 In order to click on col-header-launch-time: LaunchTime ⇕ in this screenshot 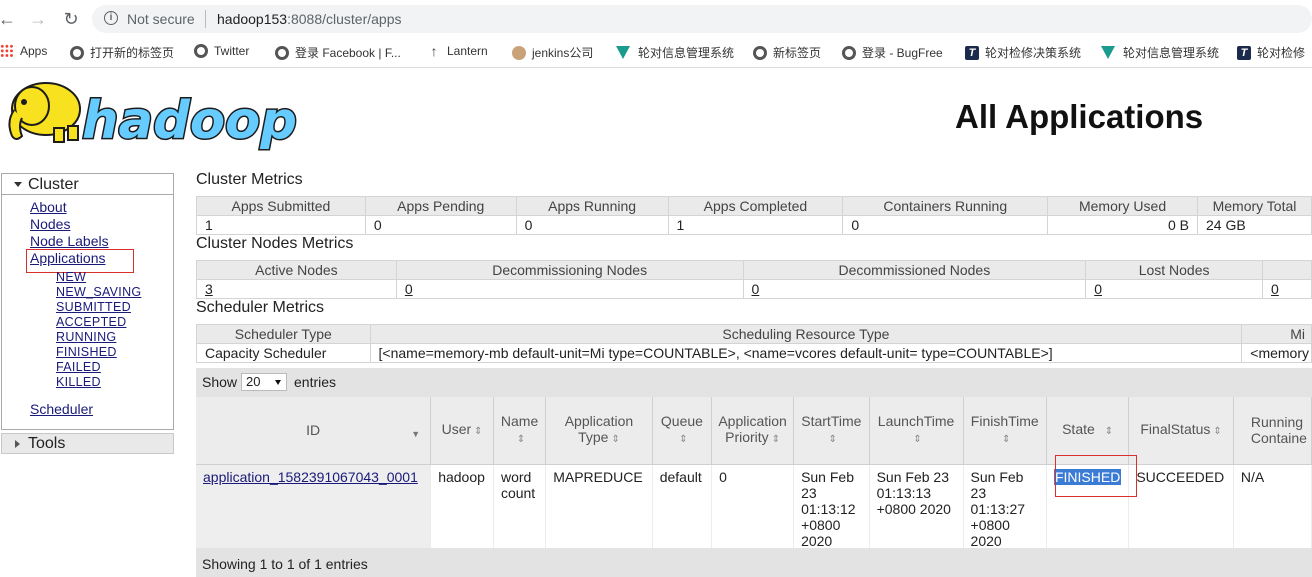, I will do `click(916, 431)`.